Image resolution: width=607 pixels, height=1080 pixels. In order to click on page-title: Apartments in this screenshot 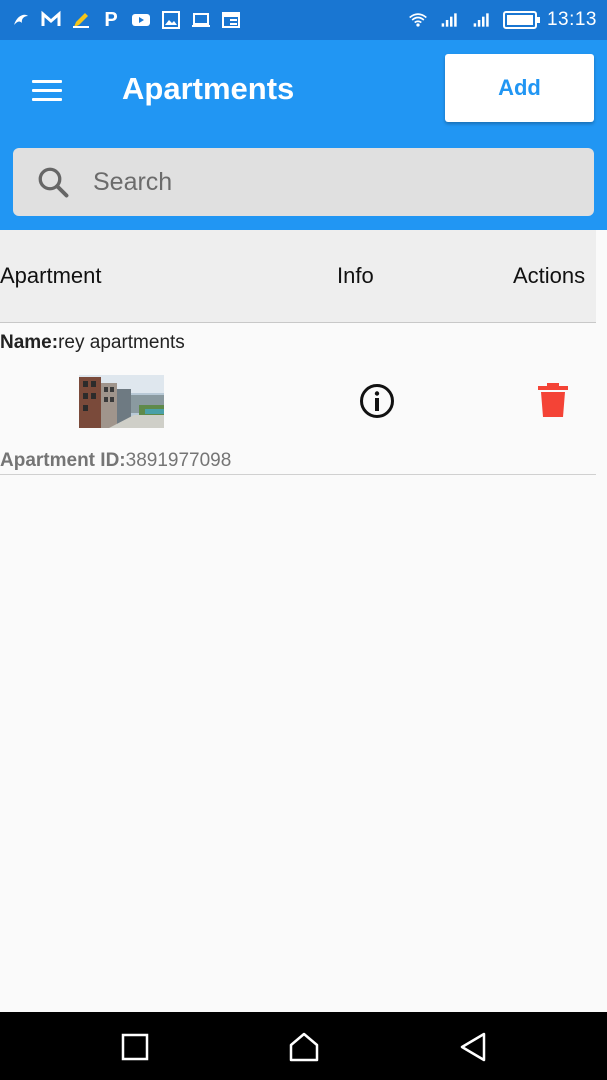, I will do `click(208, 88)`.